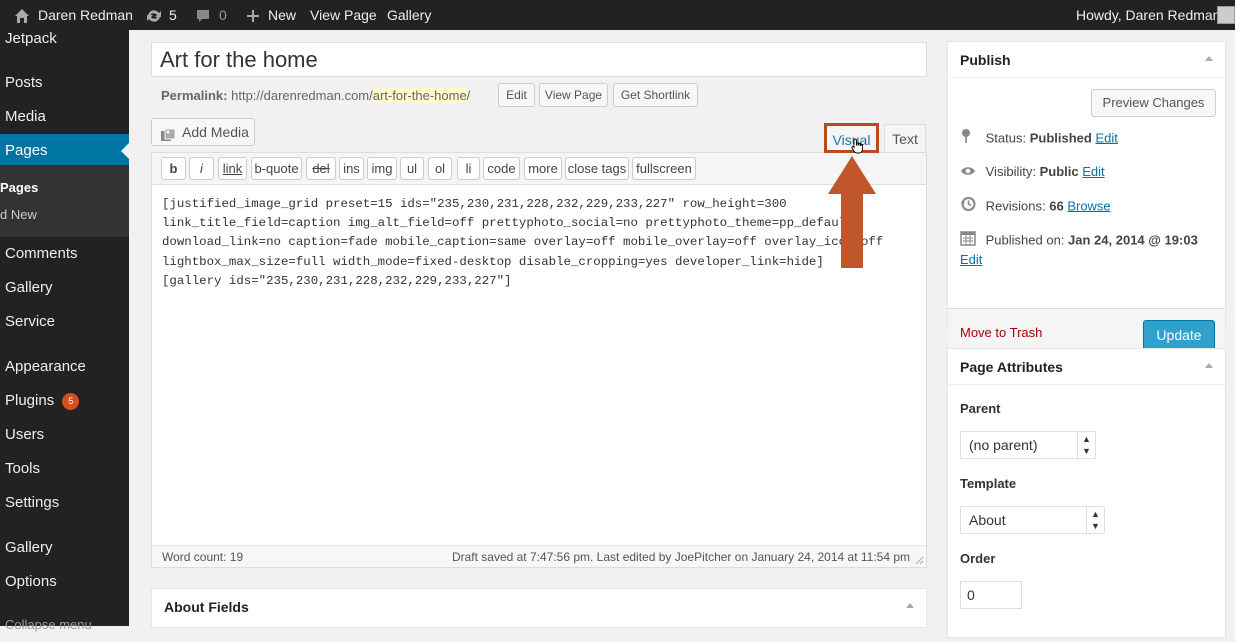 The width and height of the screenshot is (1235, 642). I want to click on menu-options: Options, so click(64, 582).